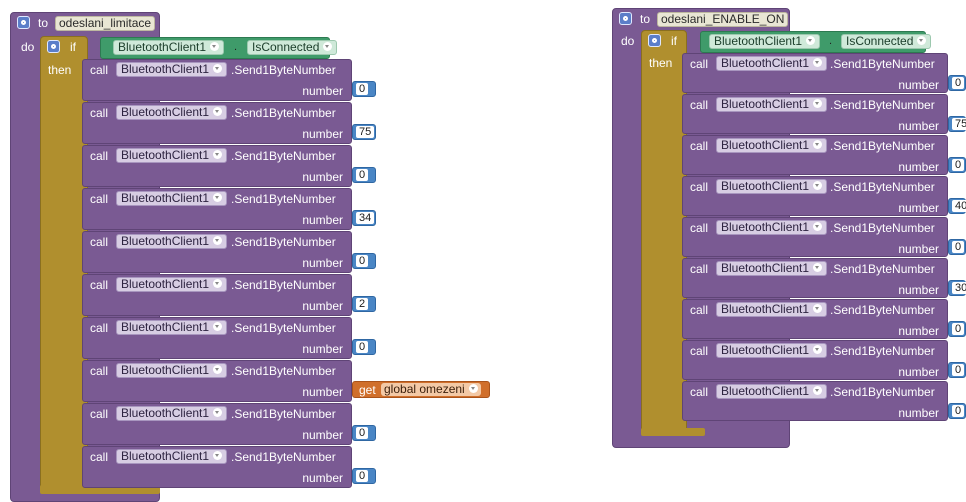 The height and width of the screenshot is (502, 966). I want to click on procedure-name-field: odeslani_limitace, so click(105, 23).